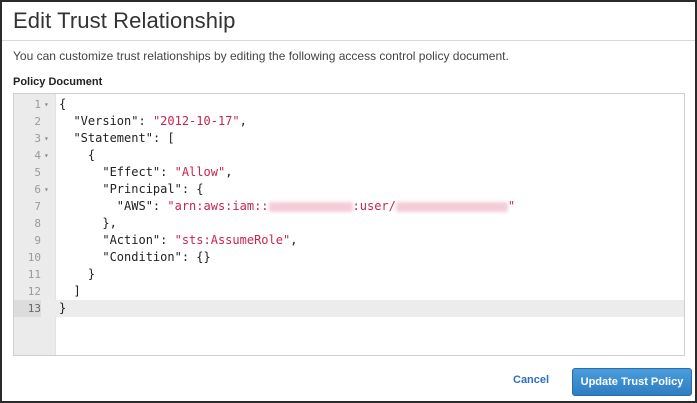  Describe the element at coordinates (131, 240) in the screenshot. I see `json-key: "Action"` at that location.